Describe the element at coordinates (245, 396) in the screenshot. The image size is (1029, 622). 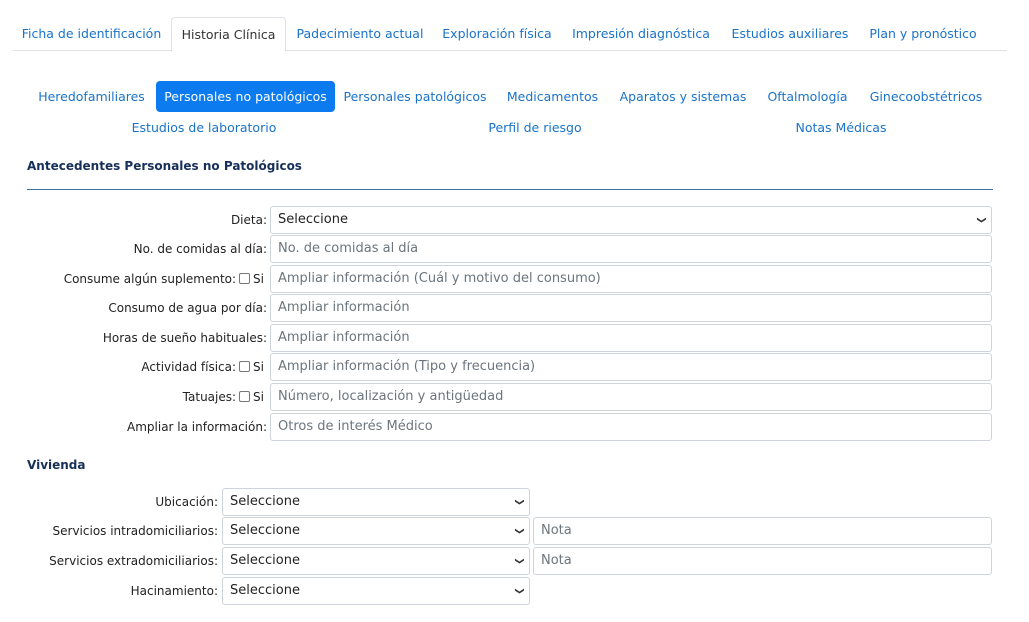
I see `tatuajes-checkbox` at that location.